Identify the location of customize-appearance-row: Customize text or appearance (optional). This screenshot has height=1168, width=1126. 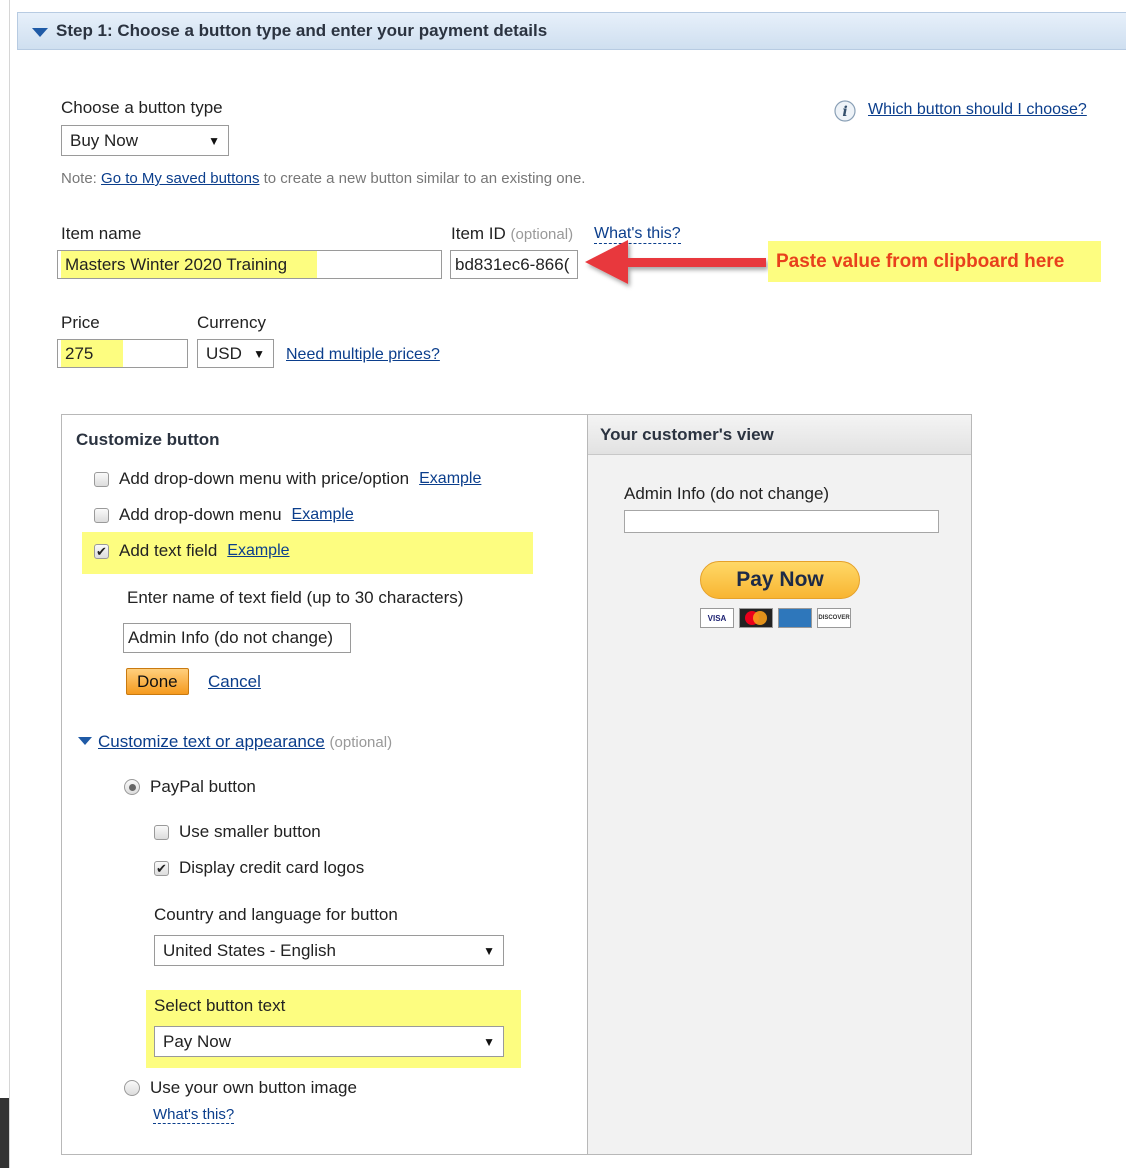
(245, 742).